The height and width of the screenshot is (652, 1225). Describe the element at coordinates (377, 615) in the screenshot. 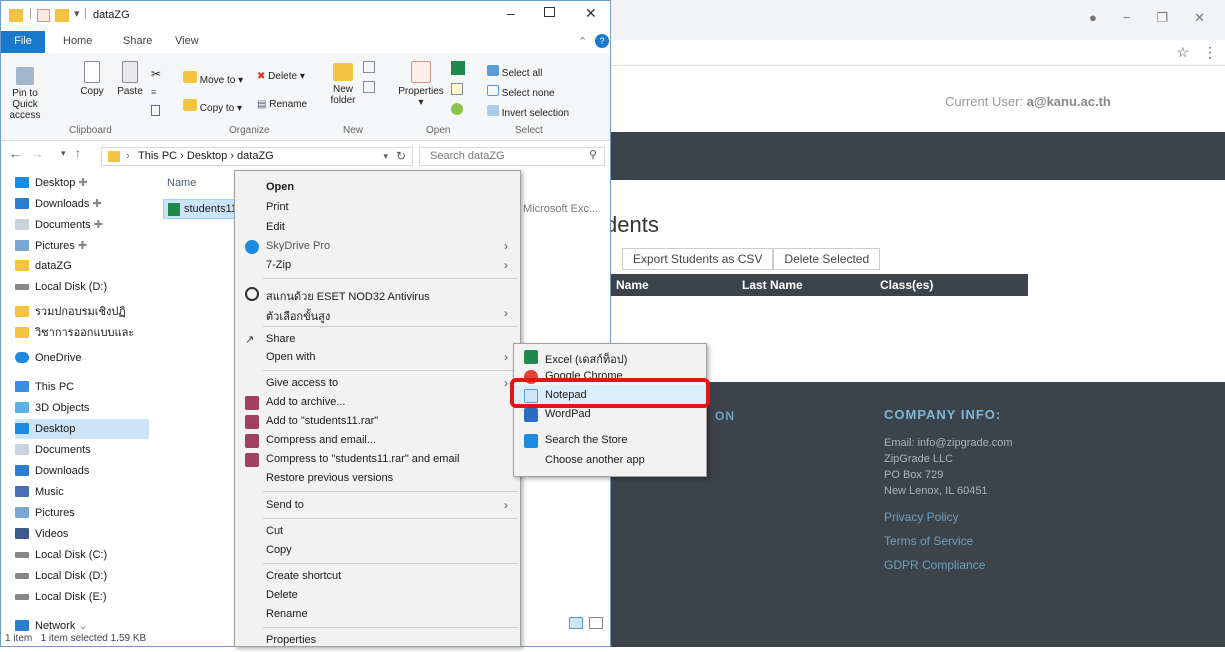

I see `menu-item-rename: Rename` at that location.